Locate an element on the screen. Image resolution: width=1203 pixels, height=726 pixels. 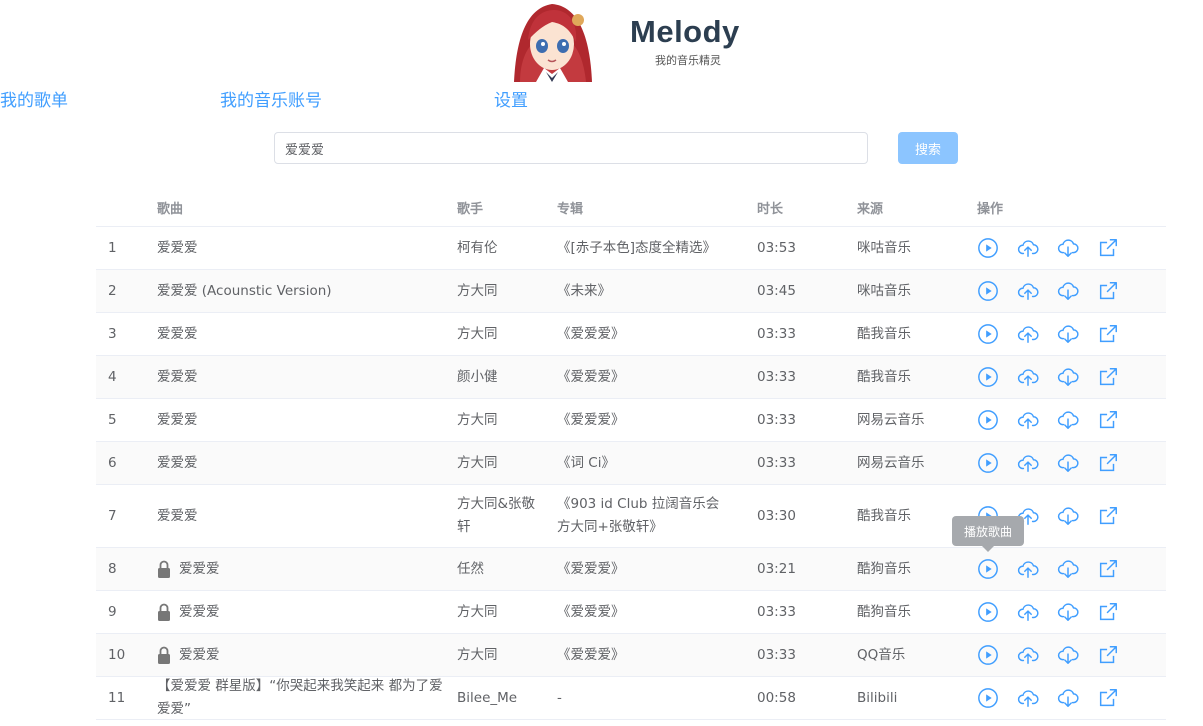
source-cell: 网易云音乐 is located at coordinates (891, 462).